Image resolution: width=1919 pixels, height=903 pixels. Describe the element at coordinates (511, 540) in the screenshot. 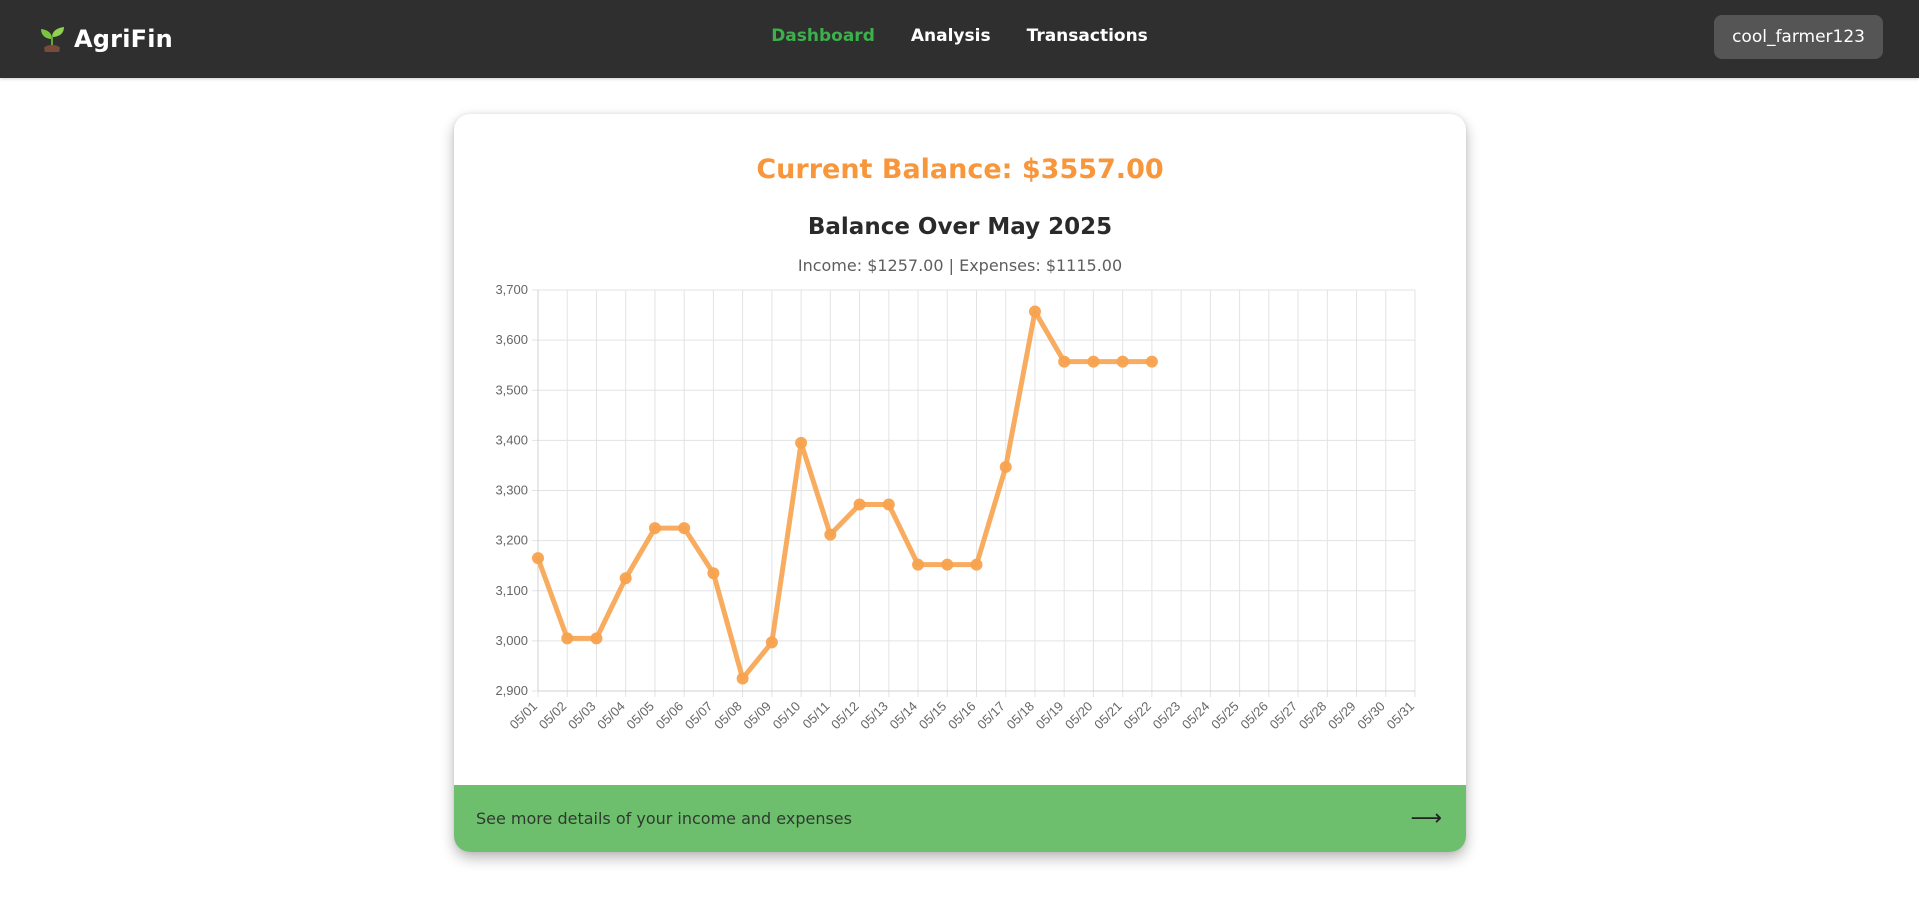

I see `y-tick-label: 3,200` at that location.